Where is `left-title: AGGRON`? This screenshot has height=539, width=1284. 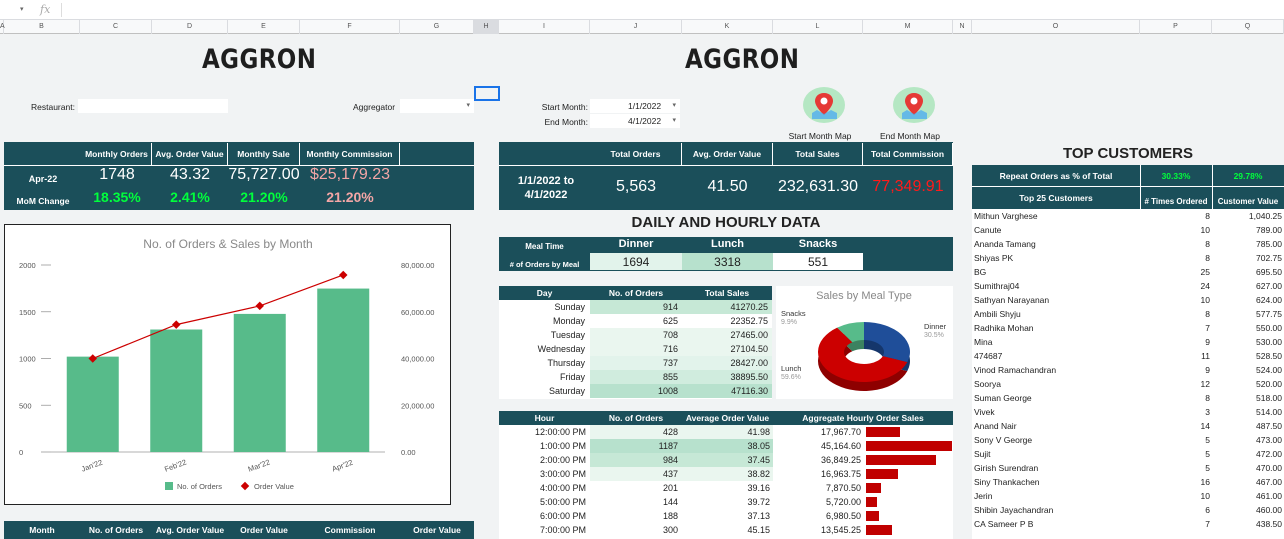 left-title: AGGRON is located at coordinates (259, 59).